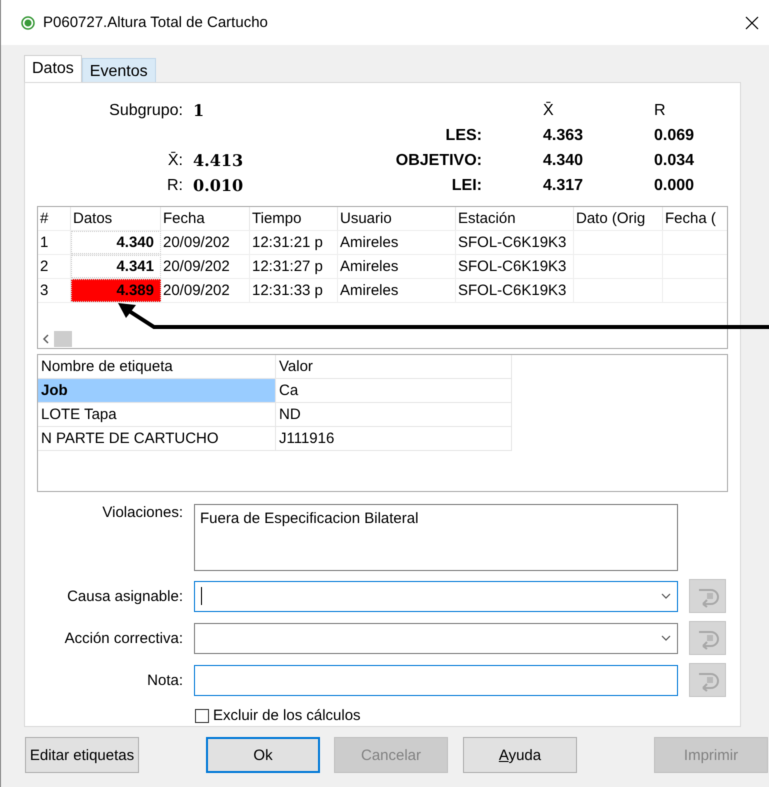 Image resolution: width=769 pixels, height=787 pixels. Describe the element at coordinates (294, 290) in the screenshot. I see `table-cell: 12:31:33 p` at that location.